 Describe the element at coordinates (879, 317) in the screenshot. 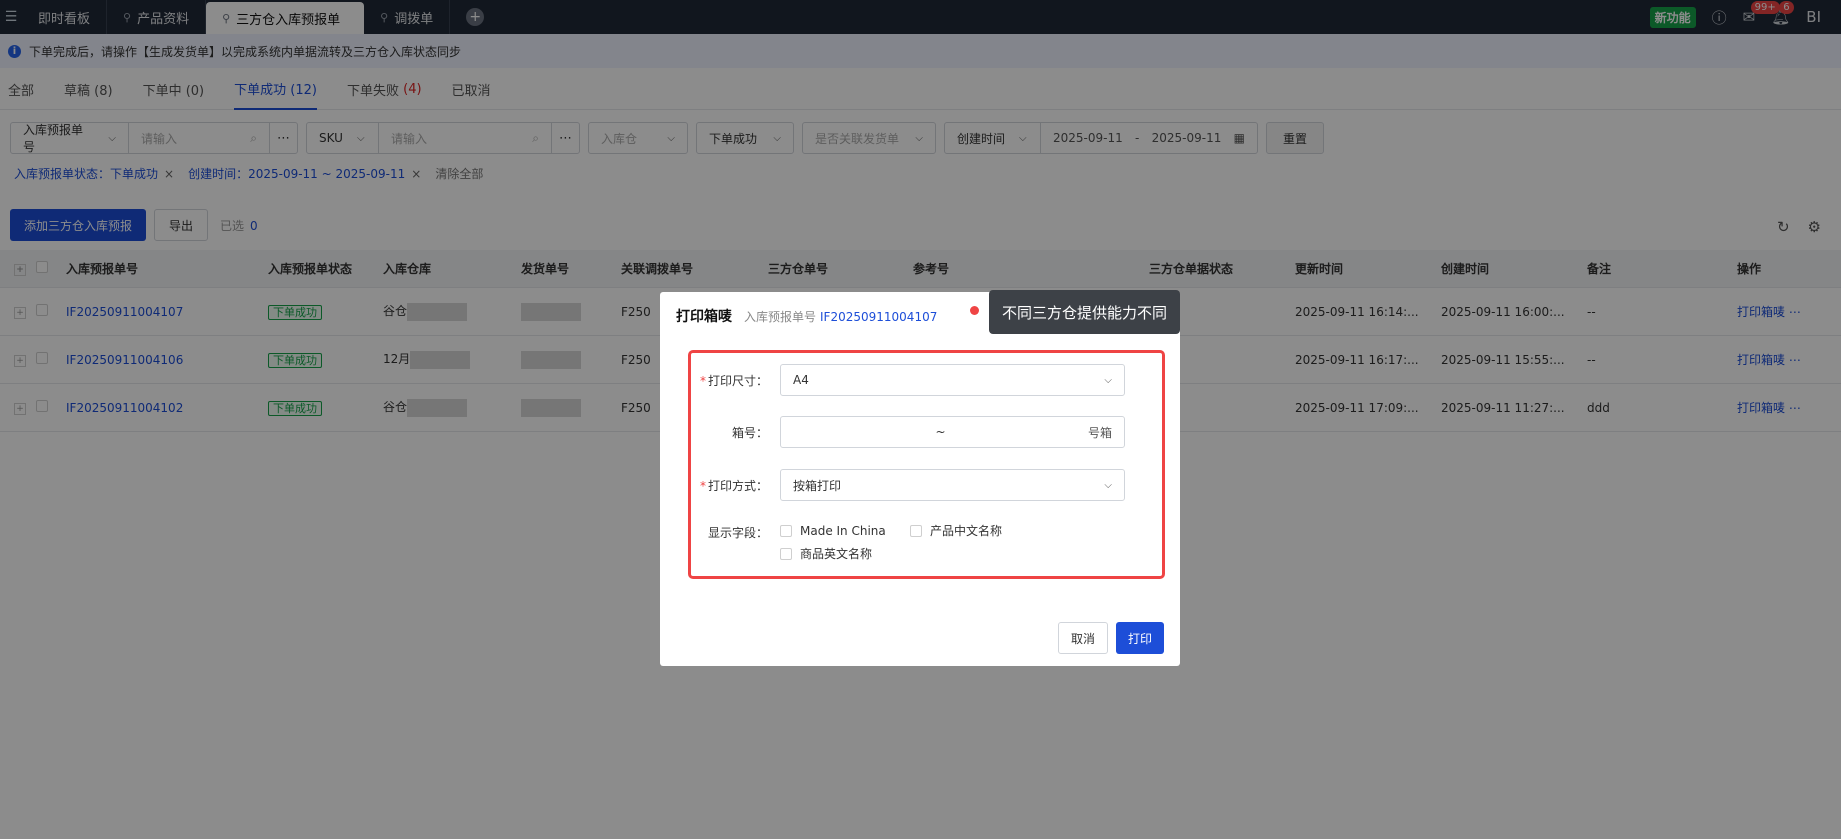

I see `asn-number: IF20250911004107` at that location.